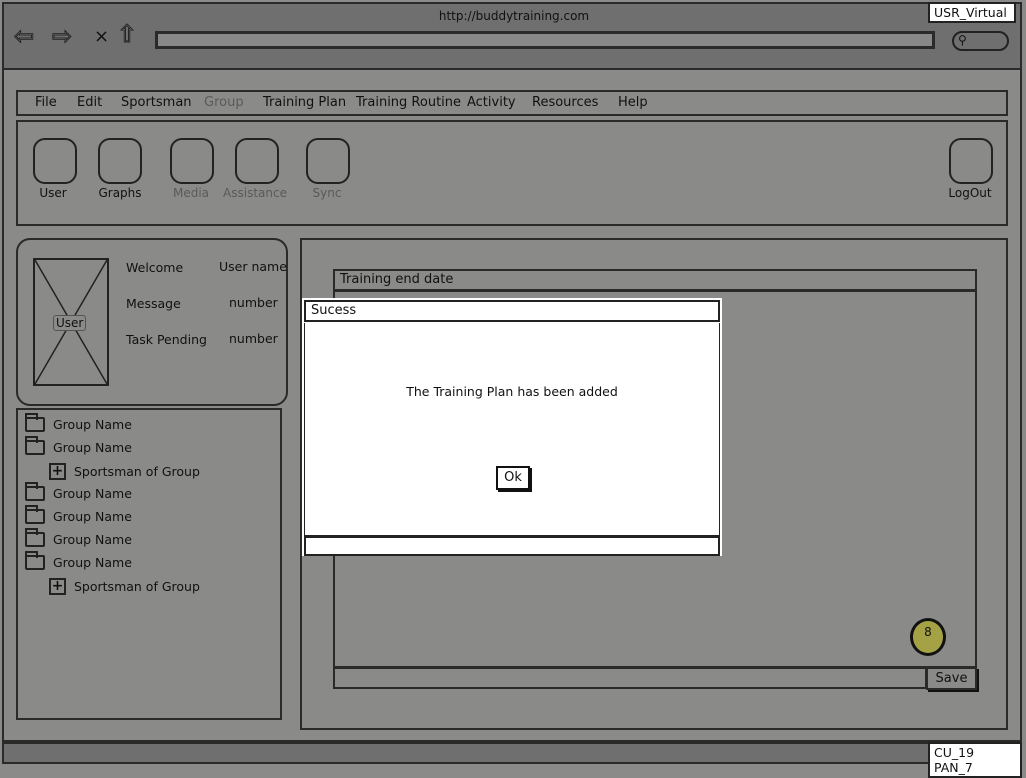 The height and width of the screenshot is (778, 1026). Describe the element at coordinates (962, 40) in the screenshot. I see `search-icon: ⚲` at that location.